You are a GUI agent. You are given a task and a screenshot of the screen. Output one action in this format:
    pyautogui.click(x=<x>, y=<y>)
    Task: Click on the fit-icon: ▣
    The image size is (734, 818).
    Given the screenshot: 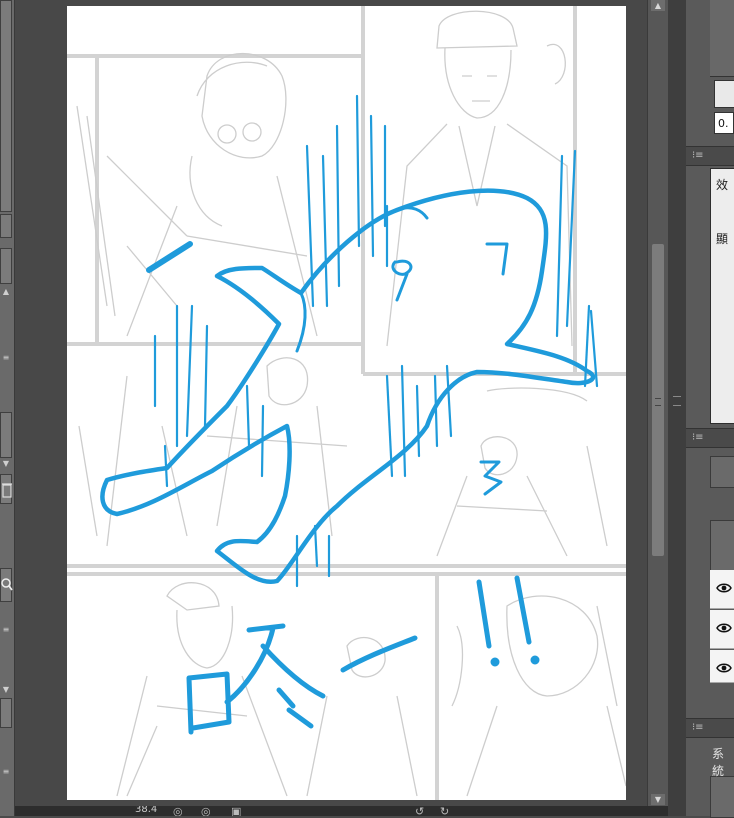 What is the action you would take?
    pyautogui.click(x=237, y=811)
    